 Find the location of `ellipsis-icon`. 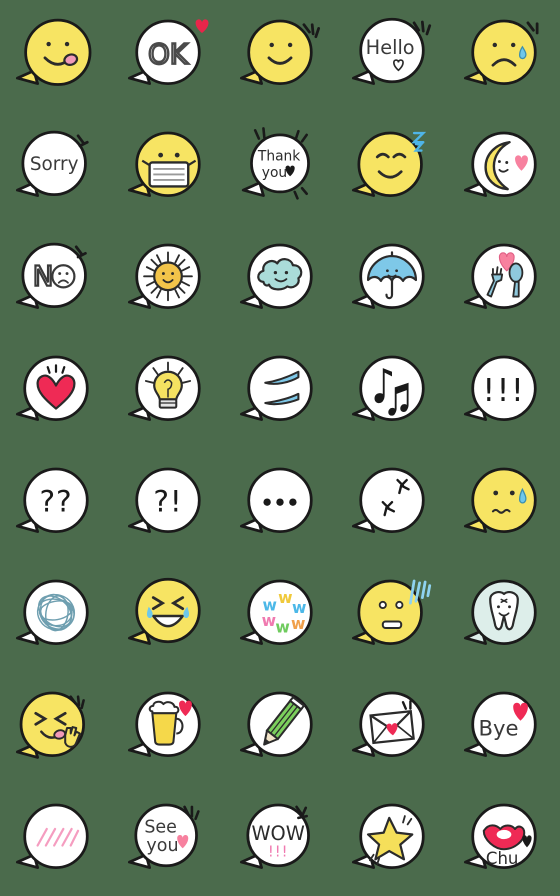

ellipsis-icon is located at coordinates (280, 502).